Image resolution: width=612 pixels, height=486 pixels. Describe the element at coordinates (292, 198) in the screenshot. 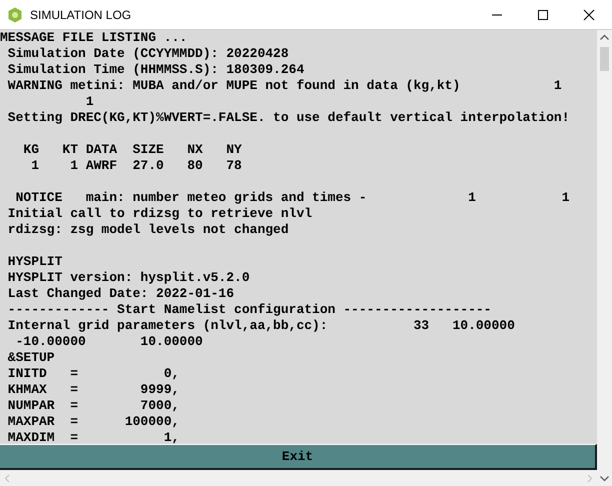

I see `log-line: NOTICE main: number meteo grids and times - 1 1` at that location.